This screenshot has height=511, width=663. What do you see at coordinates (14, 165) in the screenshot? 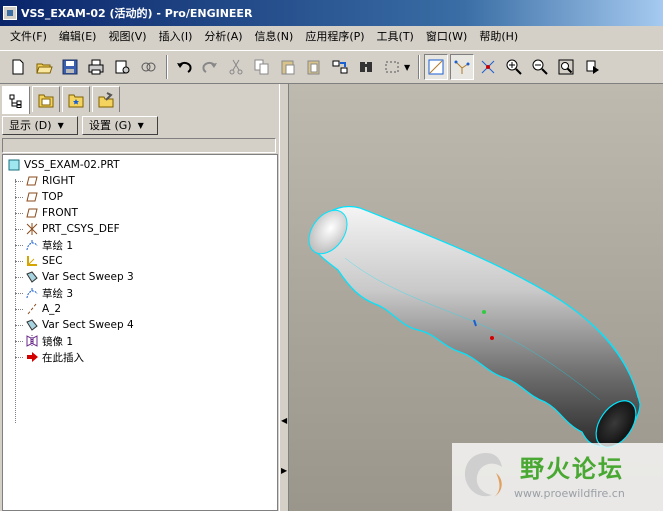
I see `part-icon` at bounding box center [14, 165].